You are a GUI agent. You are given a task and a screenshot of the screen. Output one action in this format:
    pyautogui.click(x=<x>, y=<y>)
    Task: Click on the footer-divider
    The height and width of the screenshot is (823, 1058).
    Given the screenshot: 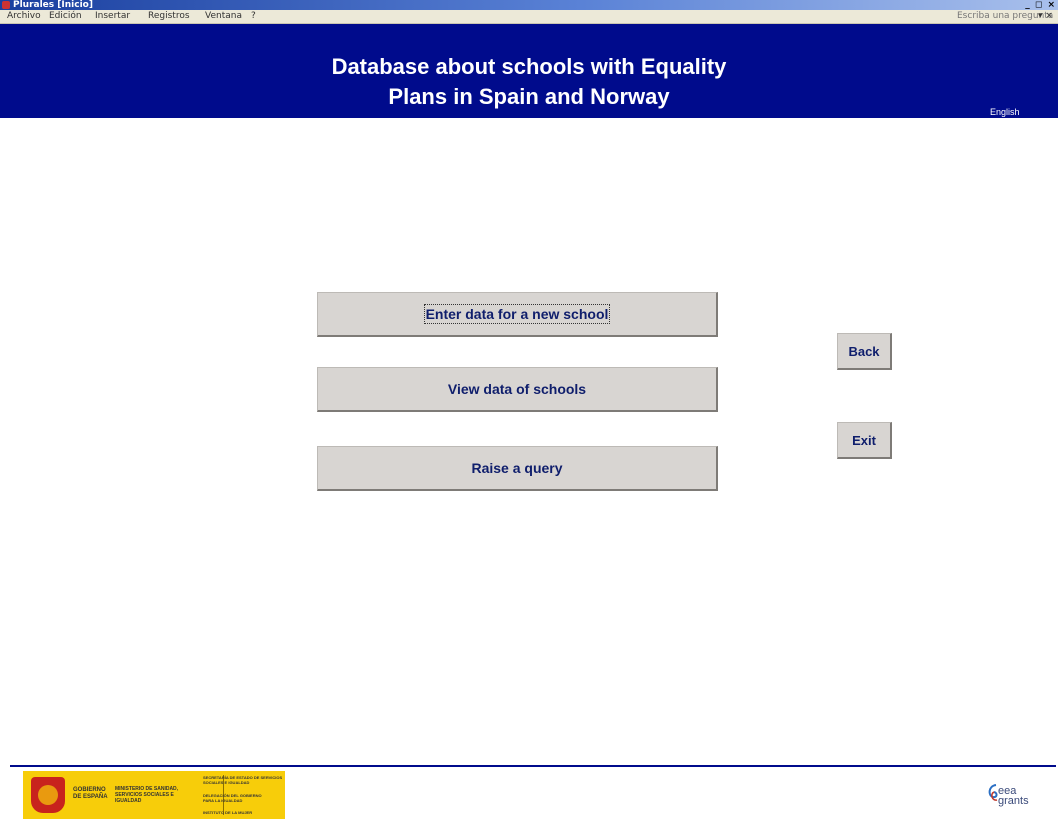 What is the action you would take?
    pyautogui.click(x=533, y=766)
    